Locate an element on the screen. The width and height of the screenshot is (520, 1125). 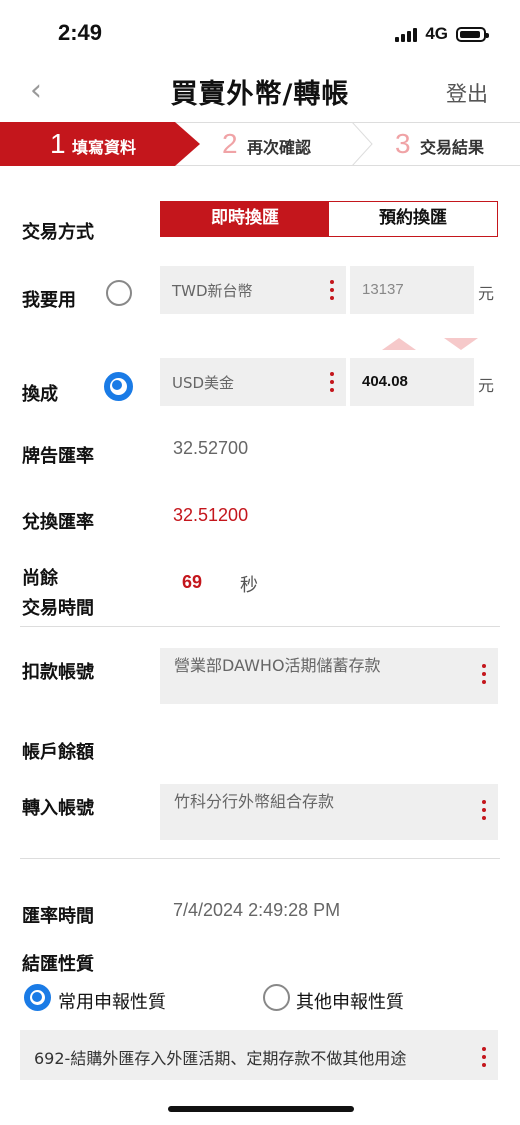
remaining-label-line2: 交易時間 is located at coordinates (58, 608).